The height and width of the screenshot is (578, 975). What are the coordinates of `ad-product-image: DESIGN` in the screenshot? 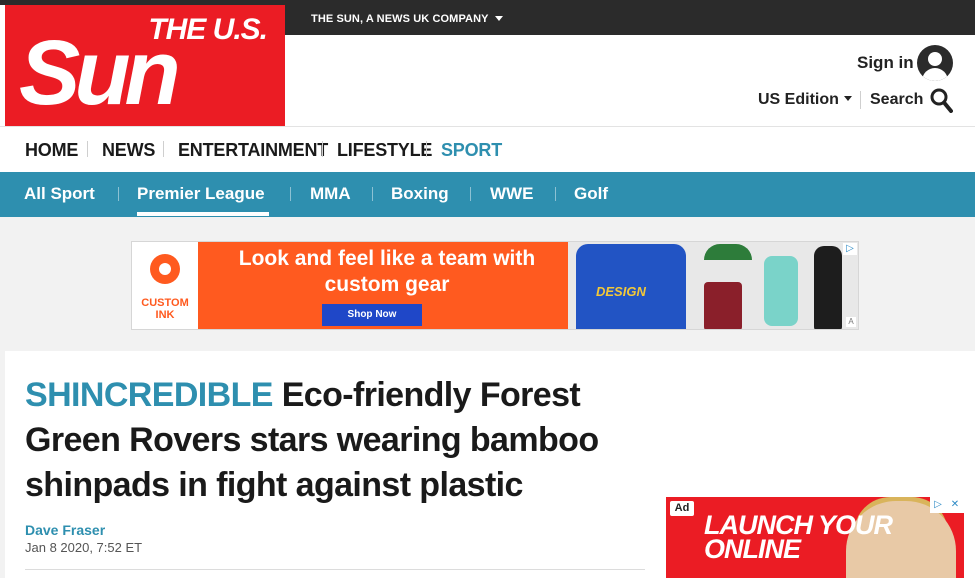 It's located at (713, 285).